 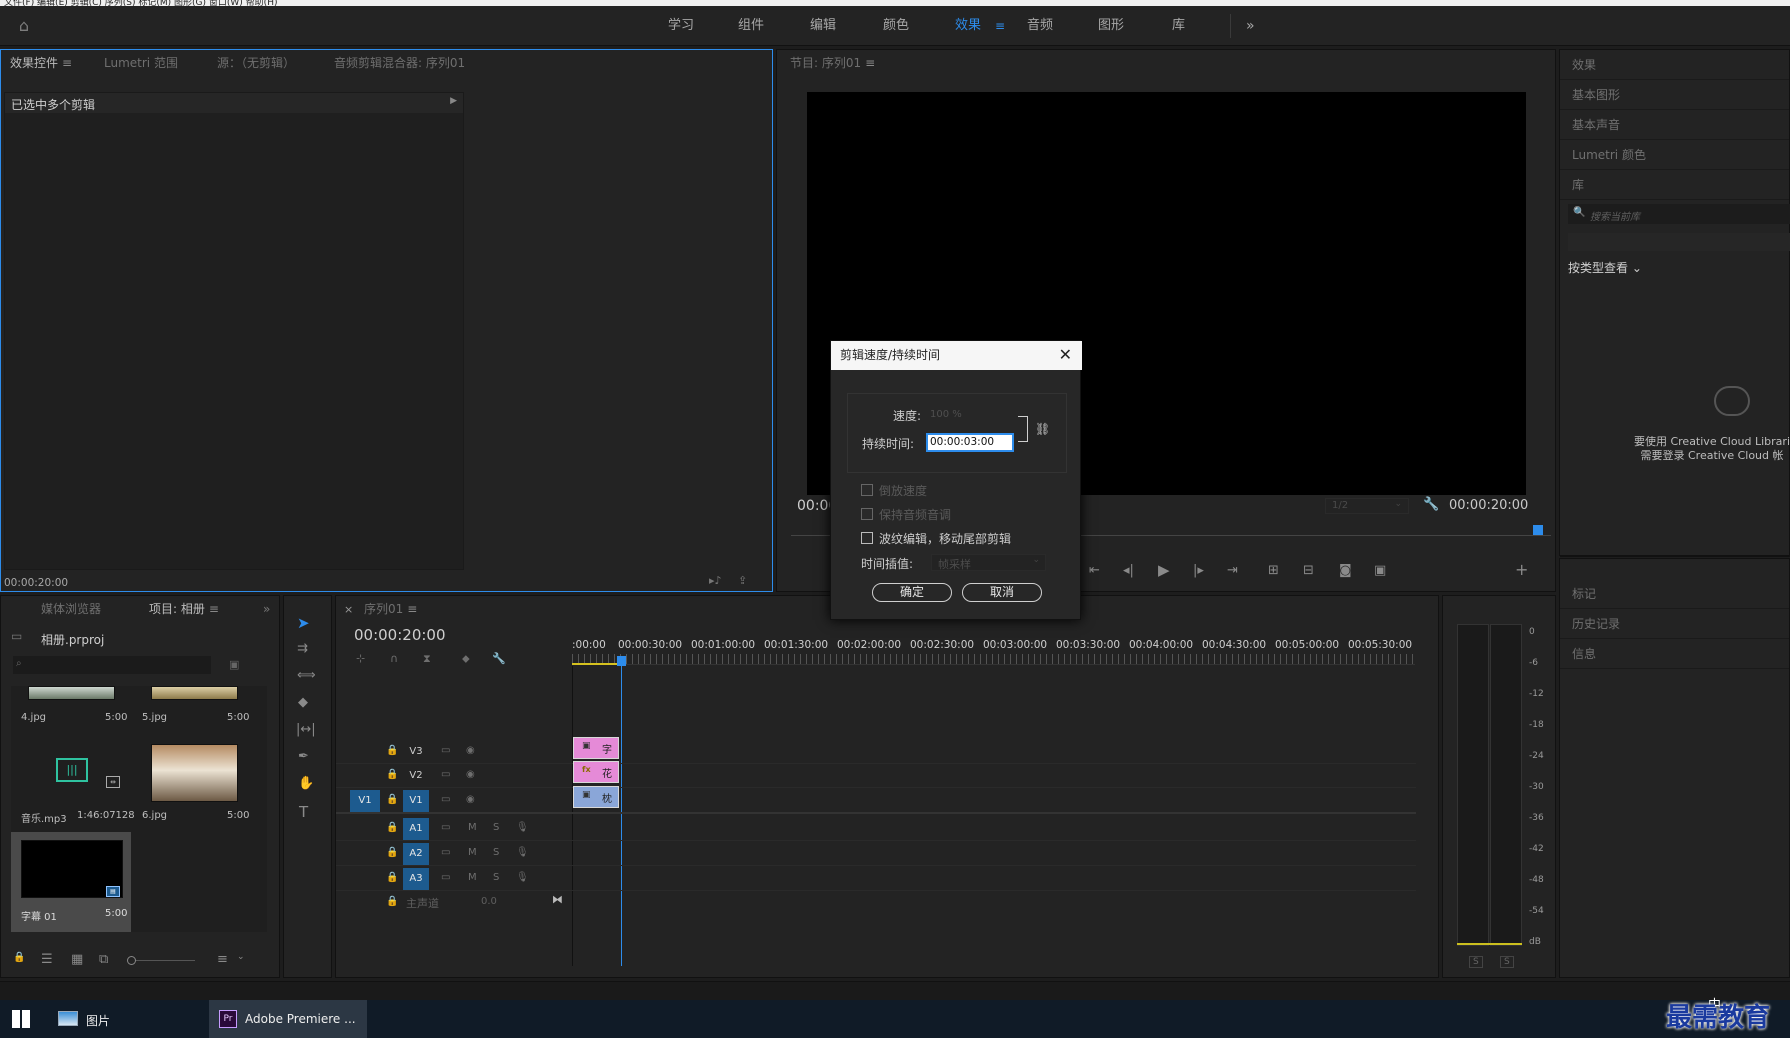 What do you see at coordinates (103, 959) in the screenshot?
I see `freeform-view-icon: ⧉` at bounding box center [103, 959].